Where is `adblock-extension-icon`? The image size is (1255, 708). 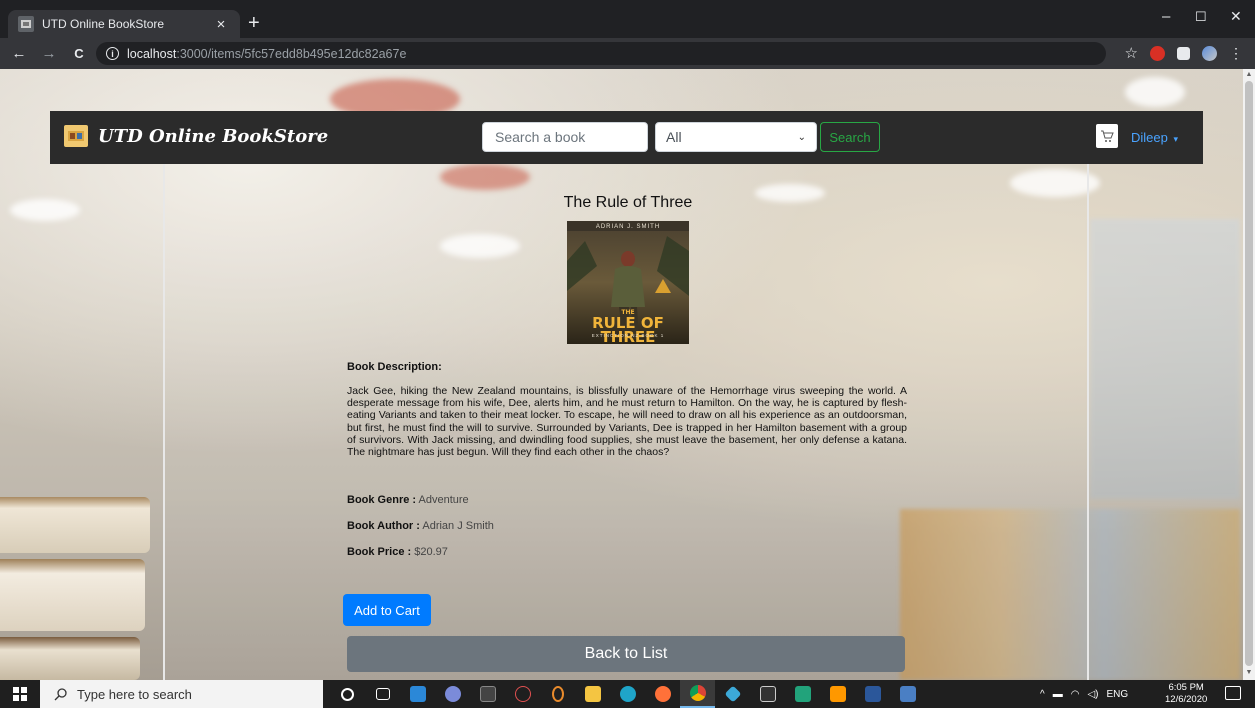 adblock-extension-icon is located at coordinates (1157, 53).